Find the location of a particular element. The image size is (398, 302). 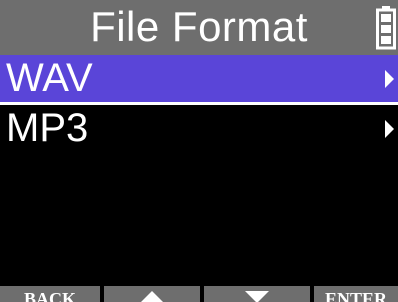

down-button is located at coordinates (257, 294).